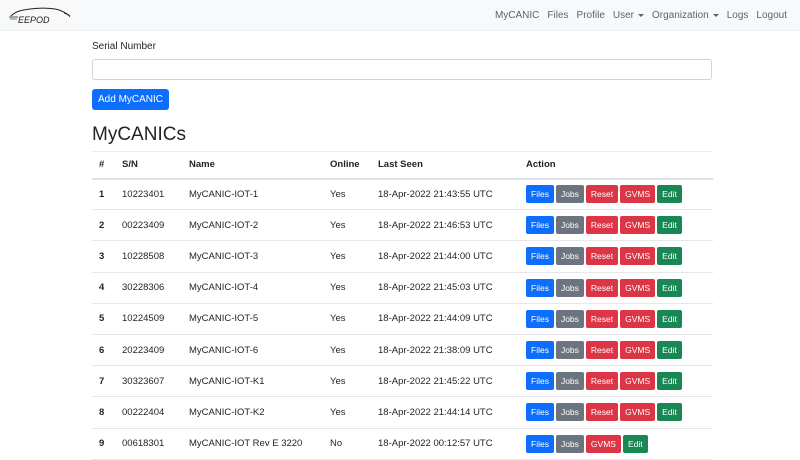 The height and width of the screenshot is (460, 800). I want to click on row-serial: 00618301, so click(148, 444).